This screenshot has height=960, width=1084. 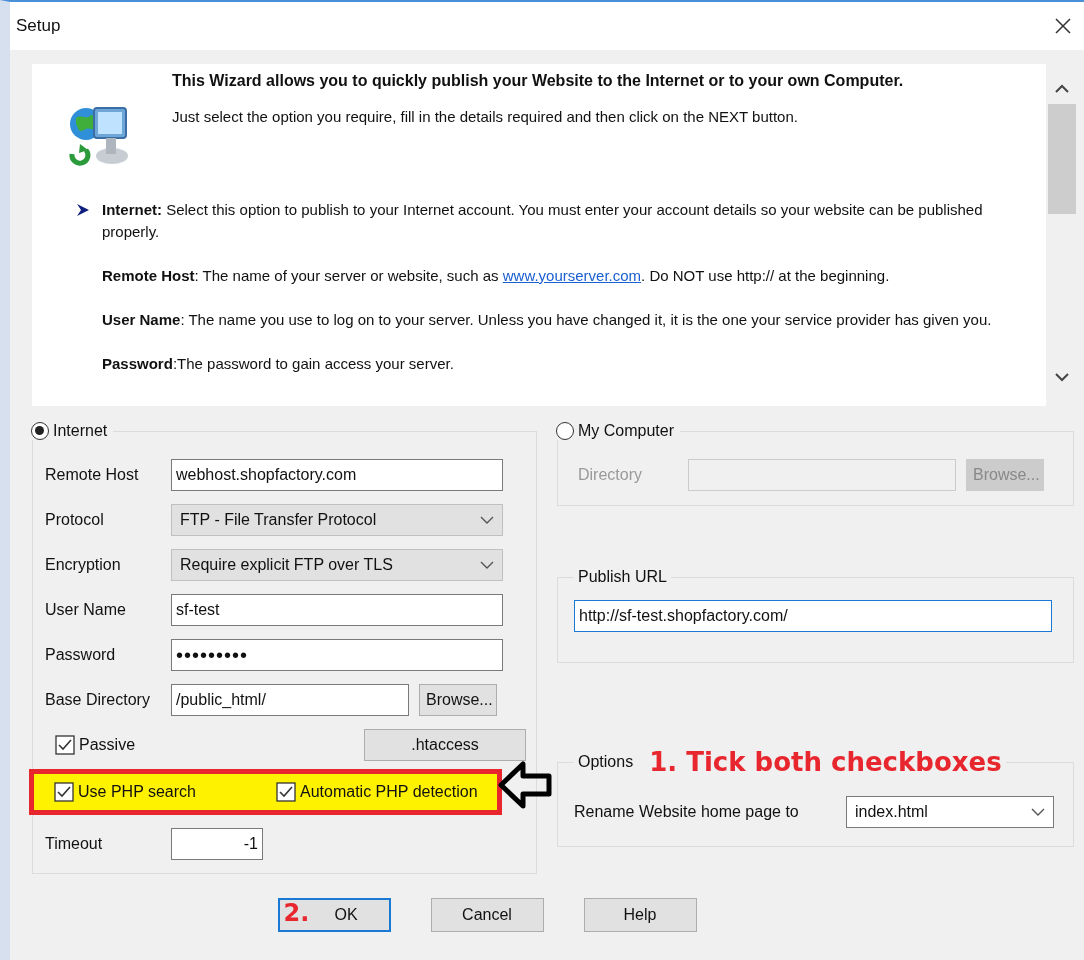 I want to click on dropdown: Require explicit FTP over TLS, so click(x=337, y=565).